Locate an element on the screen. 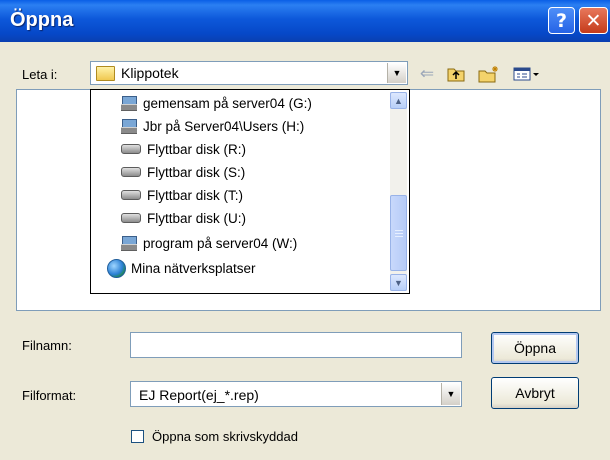  help-icon: ? is located at coordinates (561, 20).